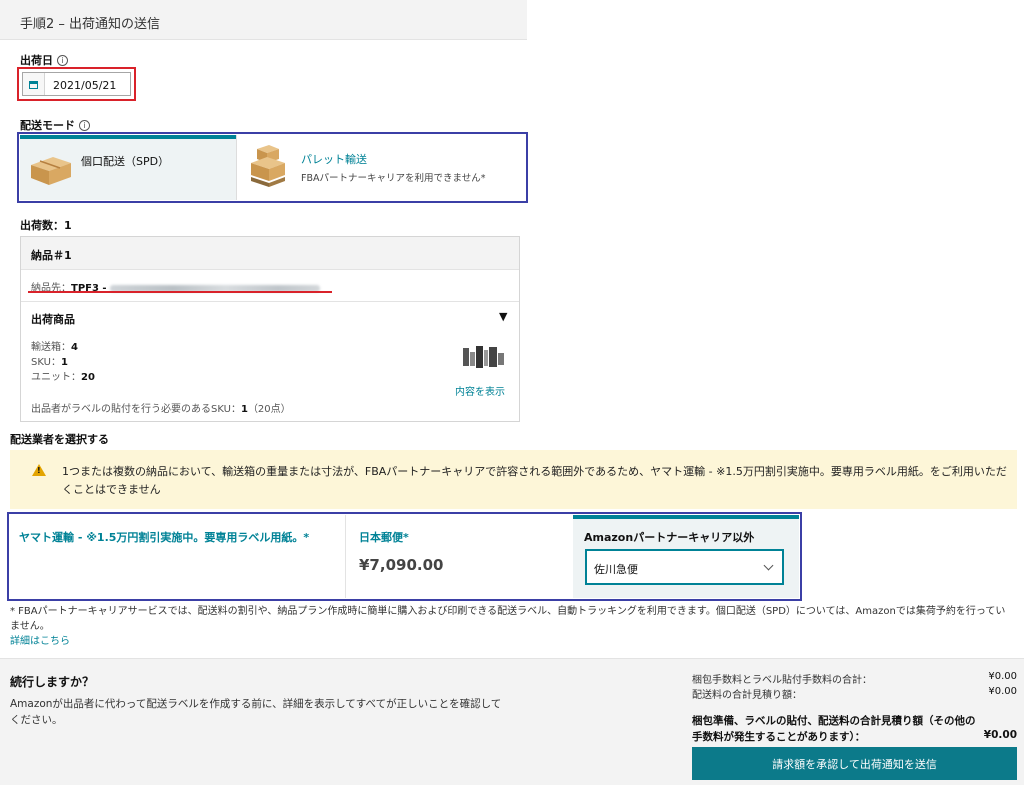  What do you see at coordinates (480, 390) in the screenshot?
I see `view-contents-link: 内容を表示` at bounding box center [480, 390].